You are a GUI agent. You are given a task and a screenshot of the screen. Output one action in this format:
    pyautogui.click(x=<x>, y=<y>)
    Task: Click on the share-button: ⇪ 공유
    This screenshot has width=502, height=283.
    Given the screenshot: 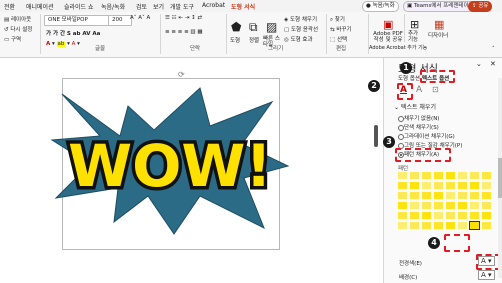 What is the action you would take?
    pyautogui.click(x=480, y=6)
    